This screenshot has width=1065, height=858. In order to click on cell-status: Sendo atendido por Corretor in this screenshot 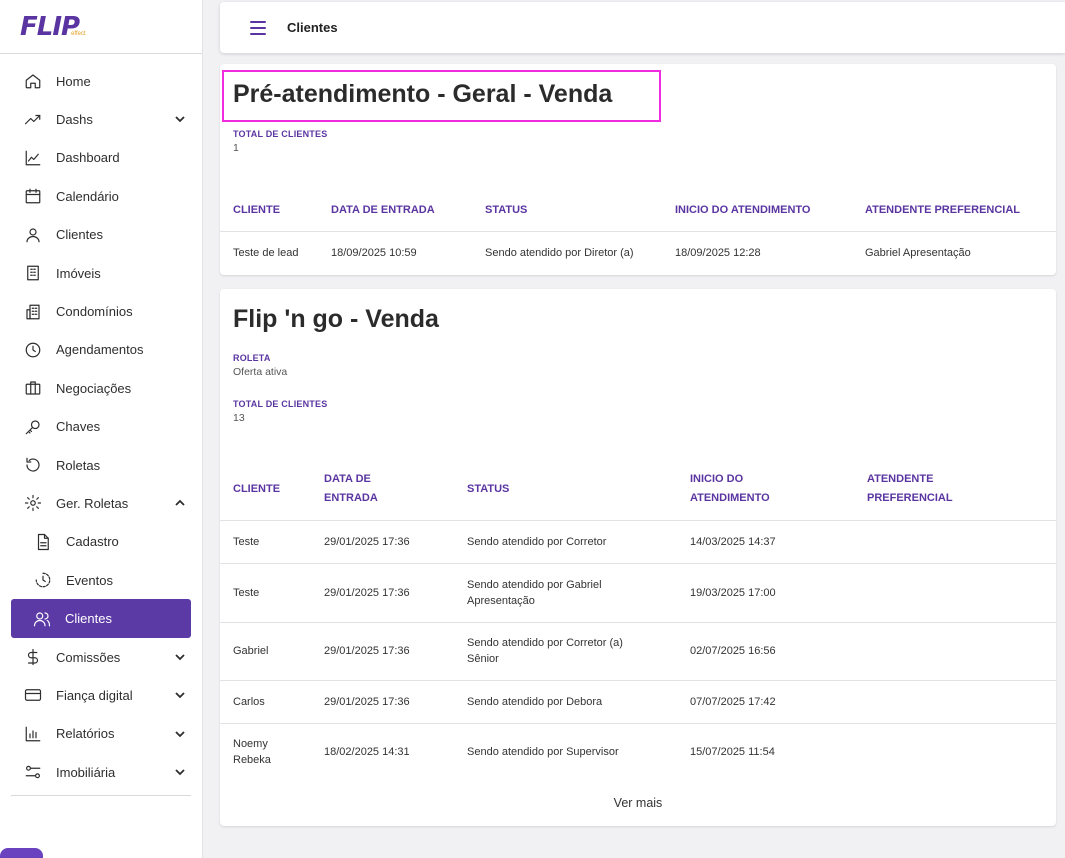, I will do `click(578, 541)`.